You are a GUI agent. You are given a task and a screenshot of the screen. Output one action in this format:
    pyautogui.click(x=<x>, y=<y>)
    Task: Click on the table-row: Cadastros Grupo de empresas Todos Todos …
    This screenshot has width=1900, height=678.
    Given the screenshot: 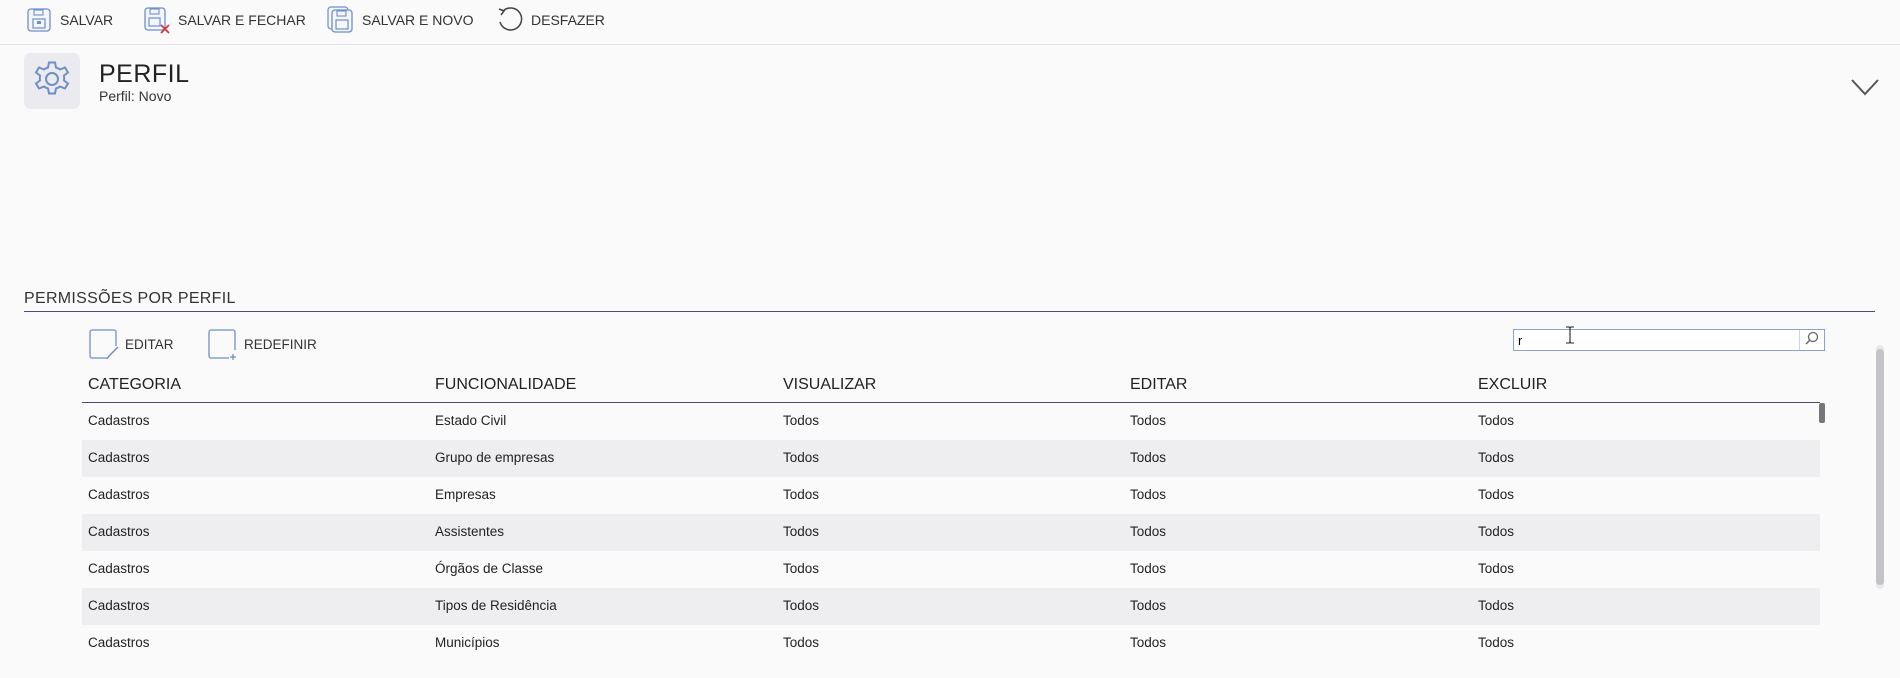 What is the action you would take?
    pyautogui.click(x=951, y=458)
    